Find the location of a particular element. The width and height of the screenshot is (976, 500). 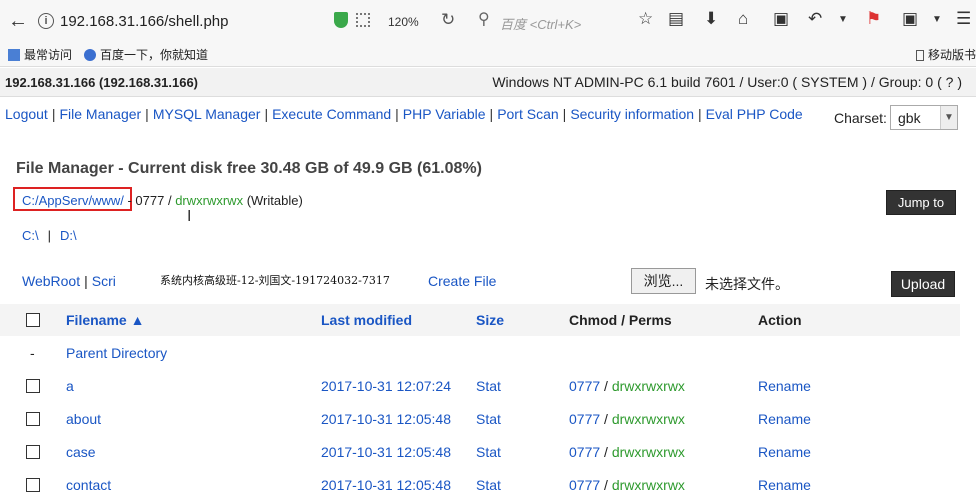

sort-filename: Filename ▲ is located at coordinates (105, 320).